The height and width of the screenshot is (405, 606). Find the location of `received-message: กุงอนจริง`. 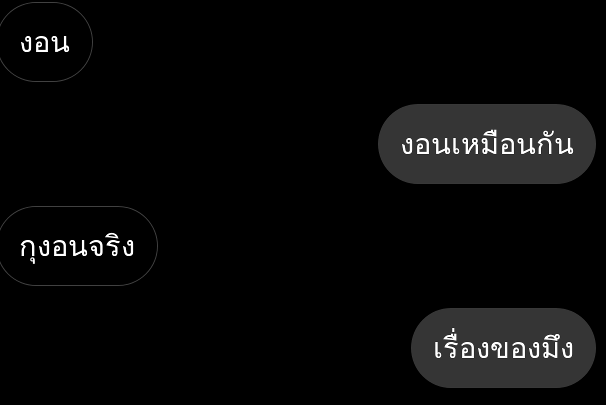

received-message: กุงอนจริง is located at coordinates (79, 246).